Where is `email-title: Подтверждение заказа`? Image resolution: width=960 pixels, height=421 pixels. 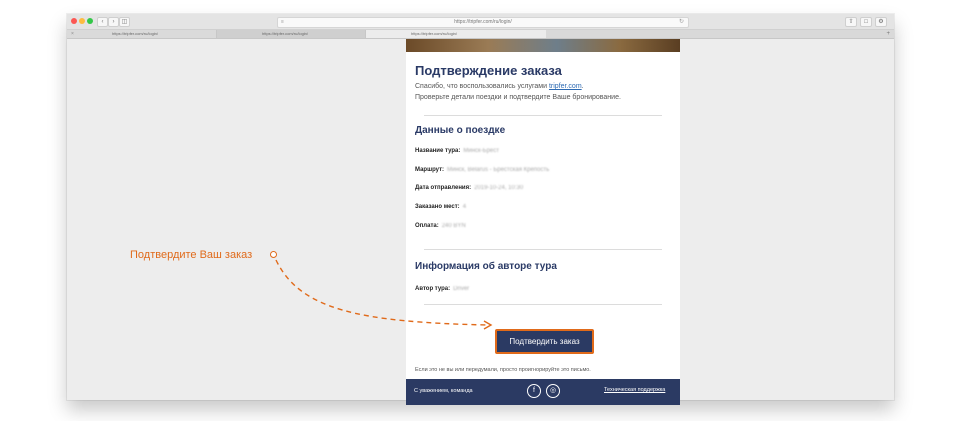 email-title: Подтверждение заказа is located at coordinates (488, 70).